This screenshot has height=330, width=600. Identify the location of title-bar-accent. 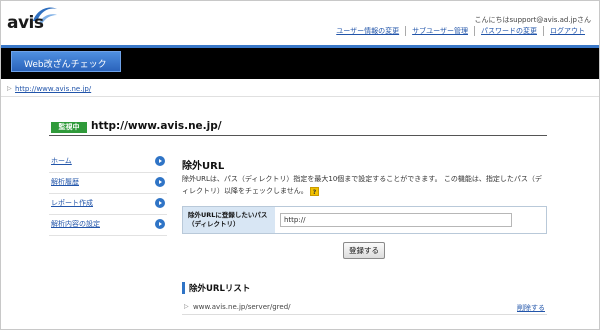
(300, 46).